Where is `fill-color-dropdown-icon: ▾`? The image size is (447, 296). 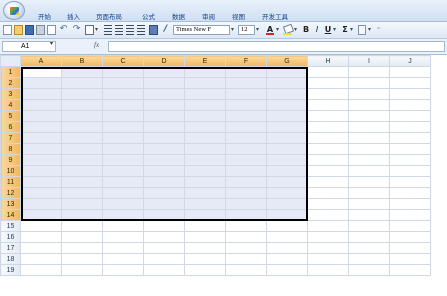
fill-color-dropdown-icon: ▾ is located at coordinates (295, 30).